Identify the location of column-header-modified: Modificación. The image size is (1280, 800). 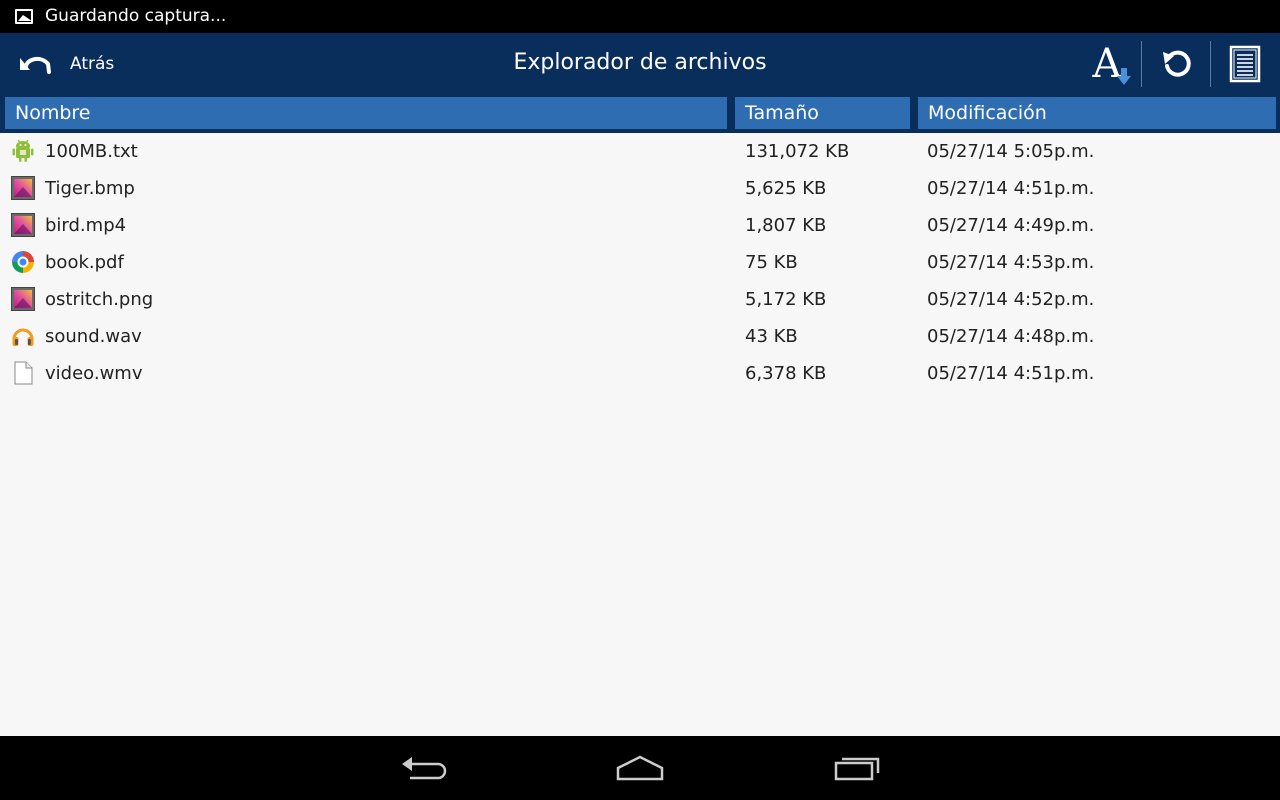
(1097, 113).